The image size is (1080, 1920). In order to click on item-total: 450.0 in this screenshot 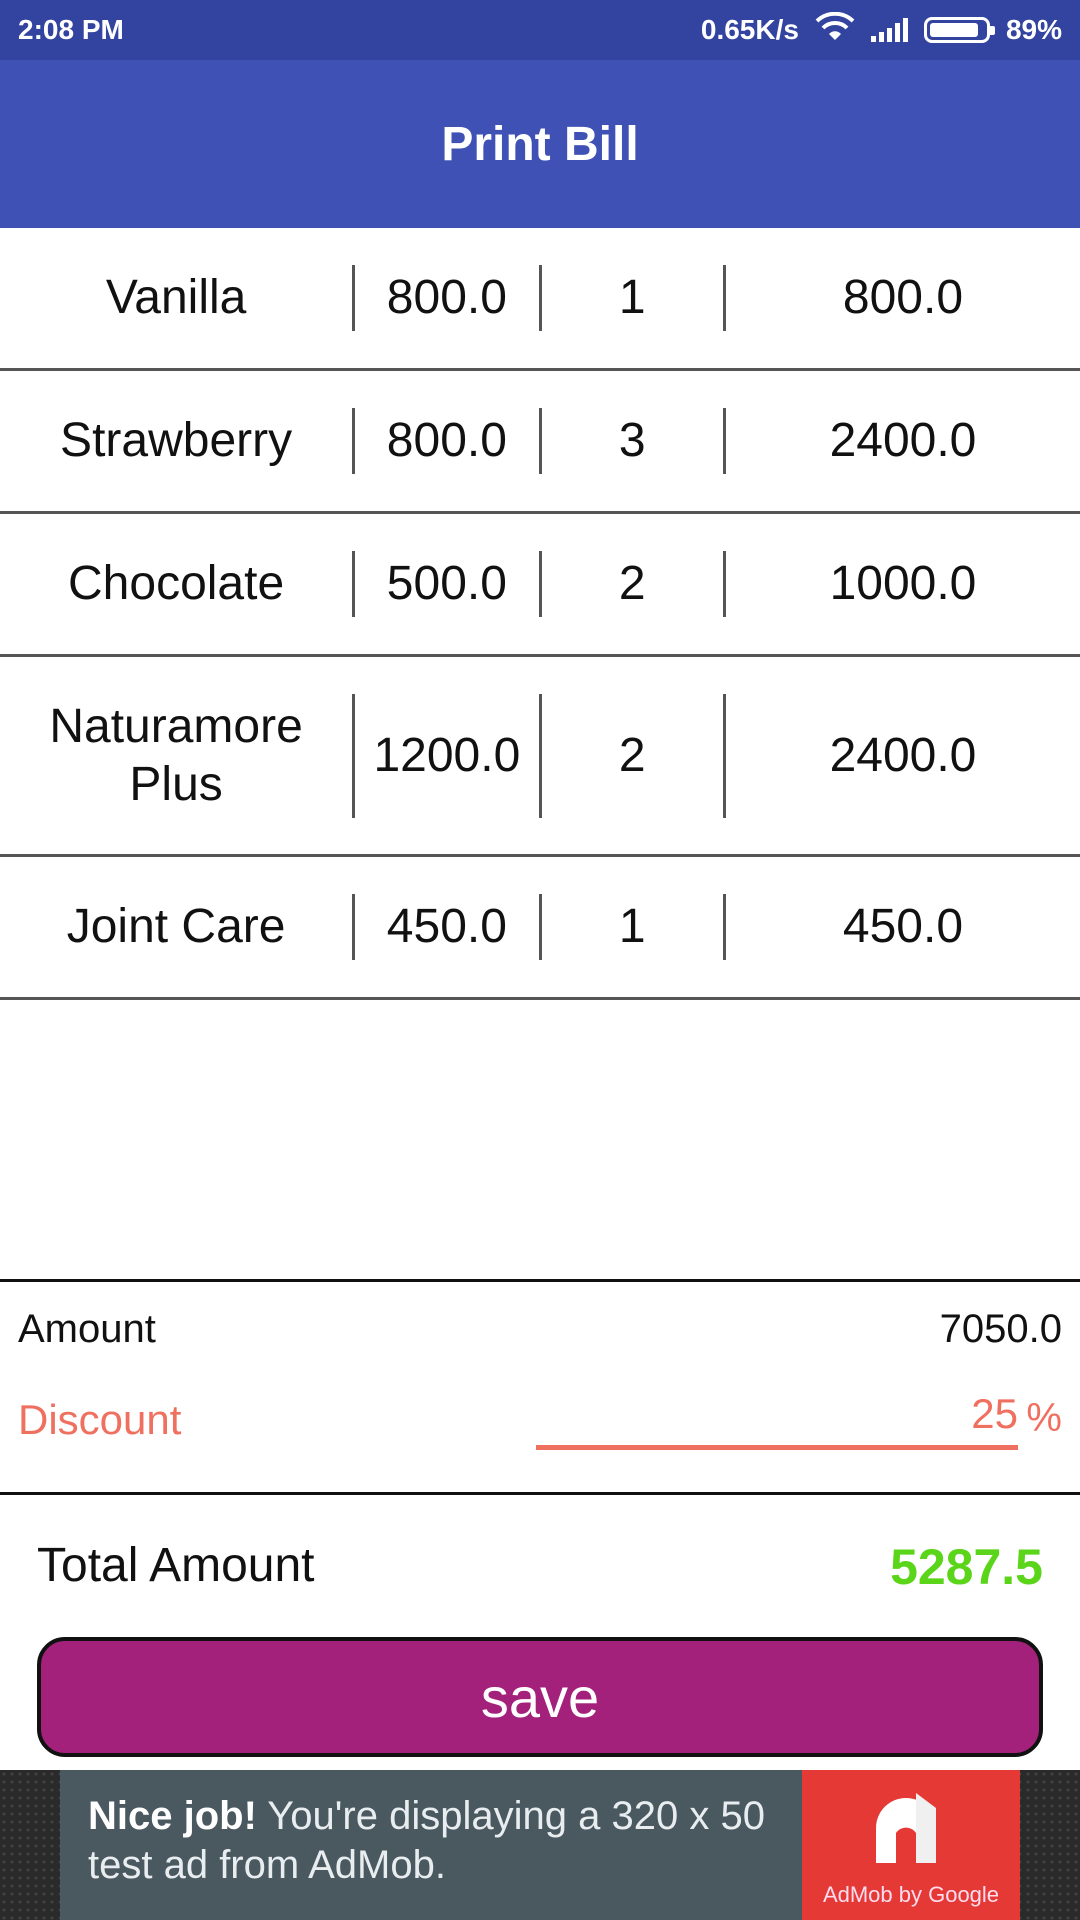, I will do `click(903, 927)`.